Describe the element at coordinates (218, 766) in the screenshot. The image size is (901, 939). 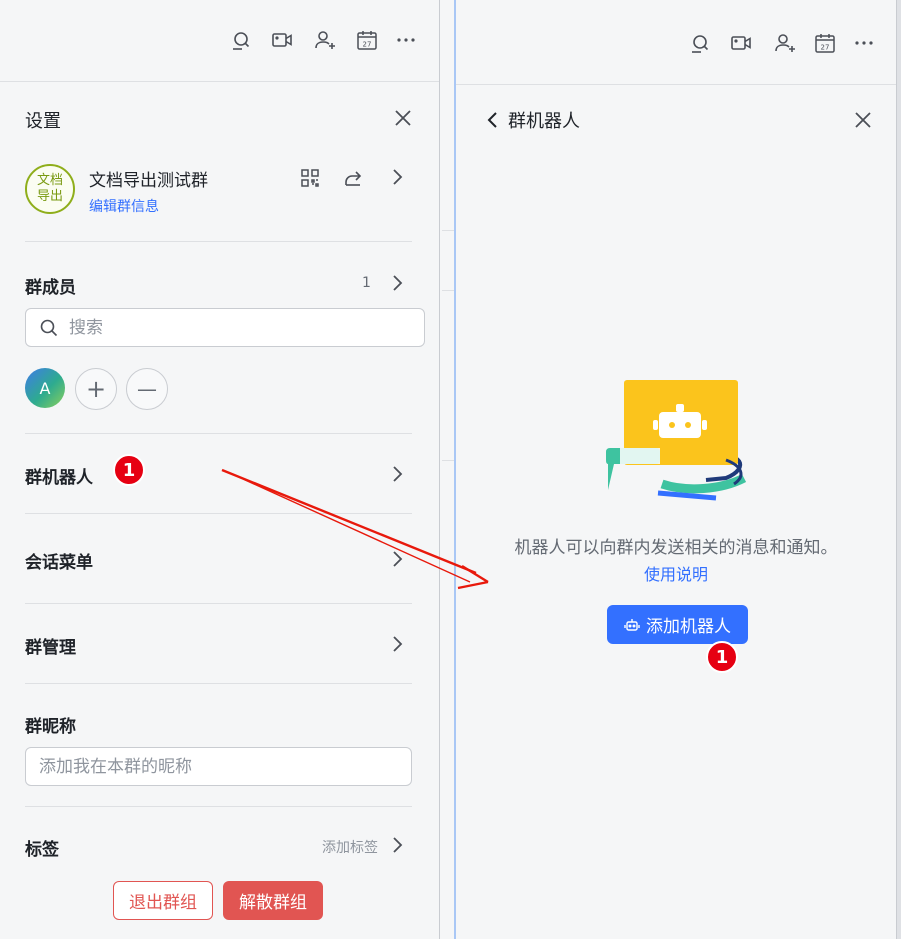
I see `nickname-input` at that location.